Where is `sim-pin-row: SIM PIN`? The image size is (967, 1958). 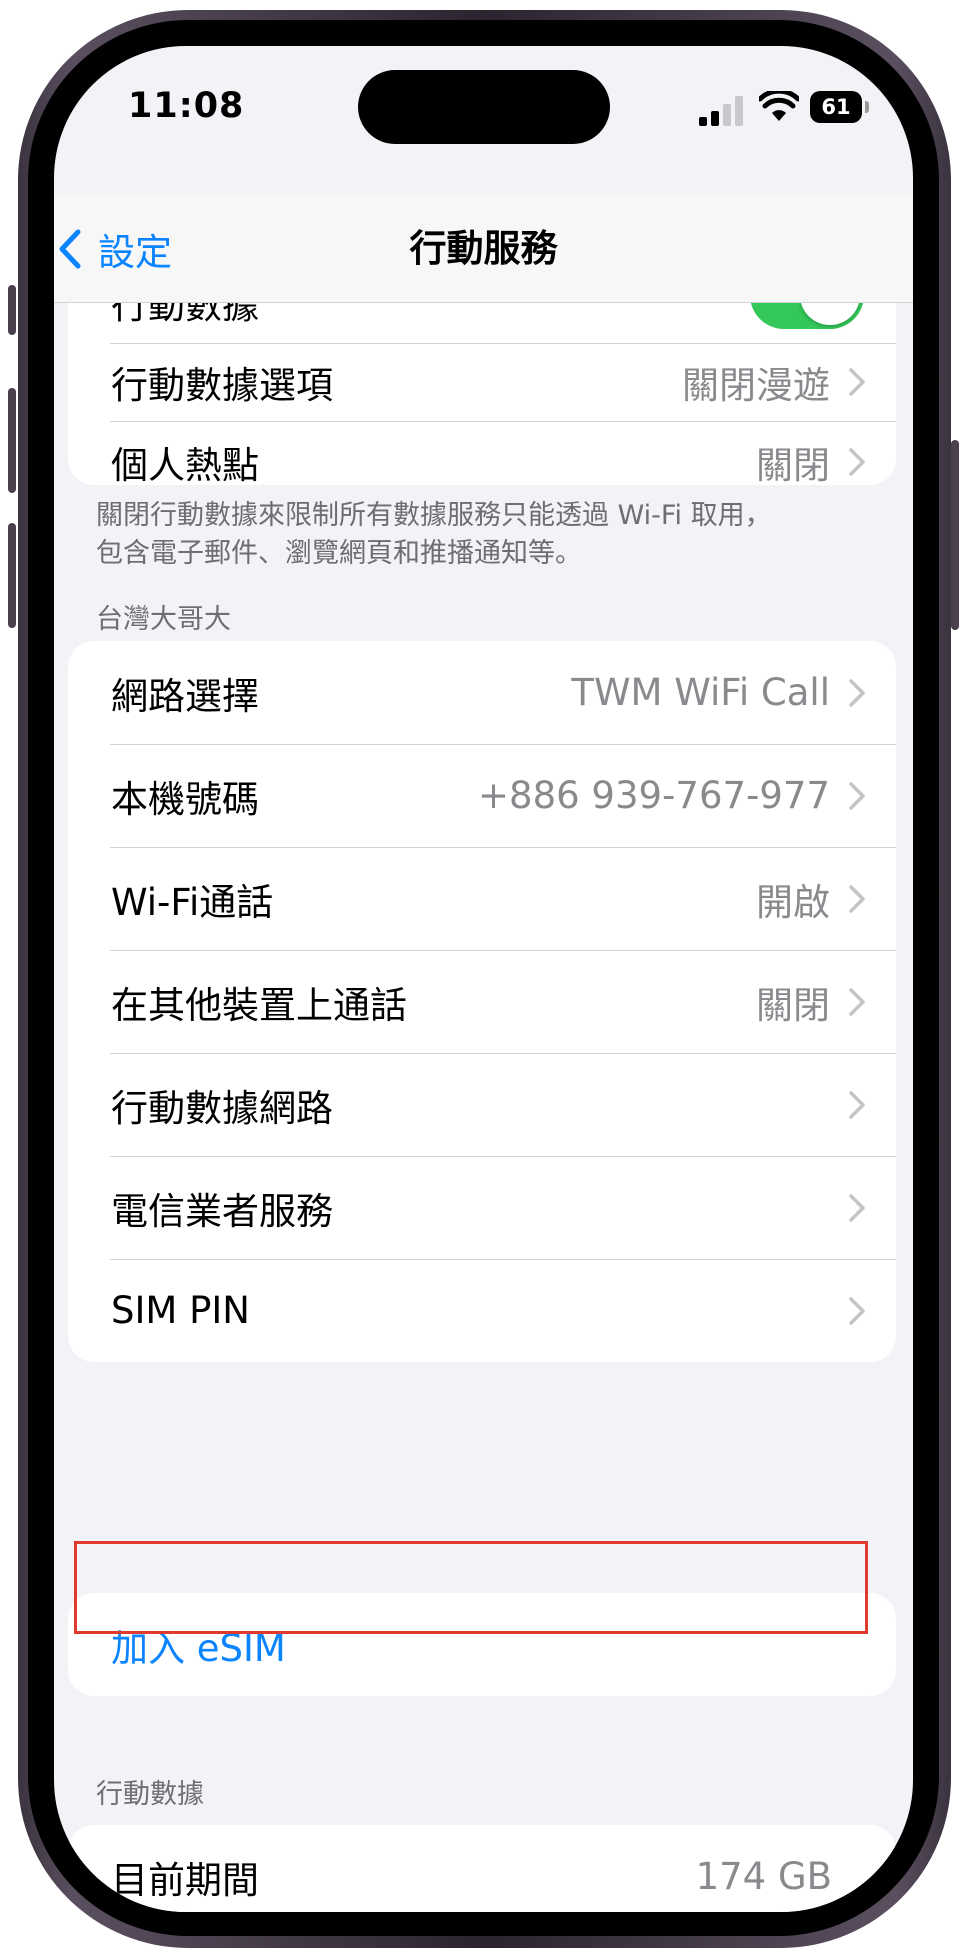
sim-pin-row: SIM PIN is located at coordinates (482, 1310).